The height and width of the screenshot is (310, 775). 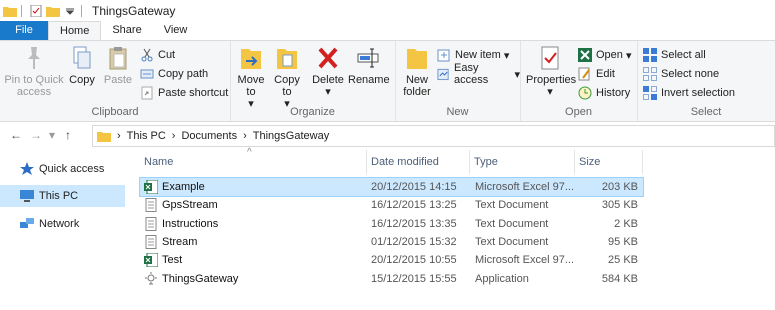 I want to click on divider, so click(x=21, y=10).